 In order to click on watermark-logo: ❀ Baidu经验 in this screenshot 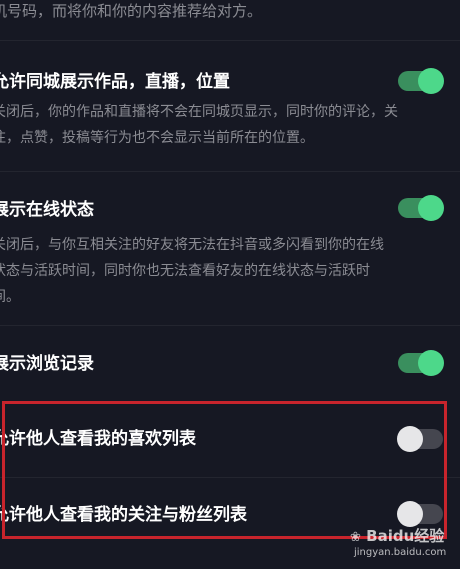, I will do `click(397, 536)`.